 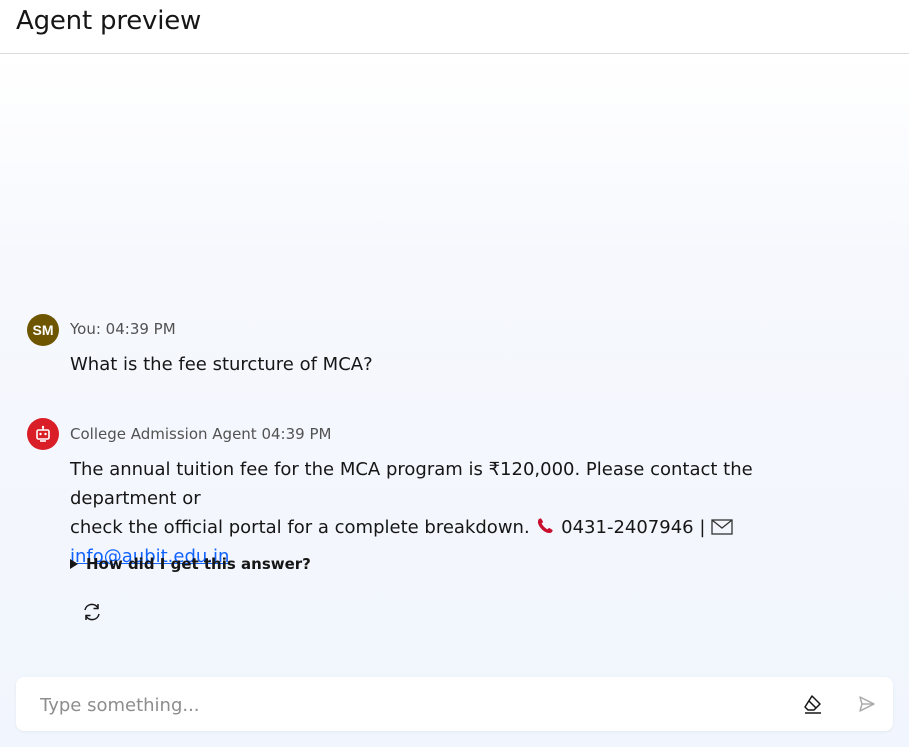 I want to click on user-message-meta: You: 04:39 PM, so click(x=123, y=329).